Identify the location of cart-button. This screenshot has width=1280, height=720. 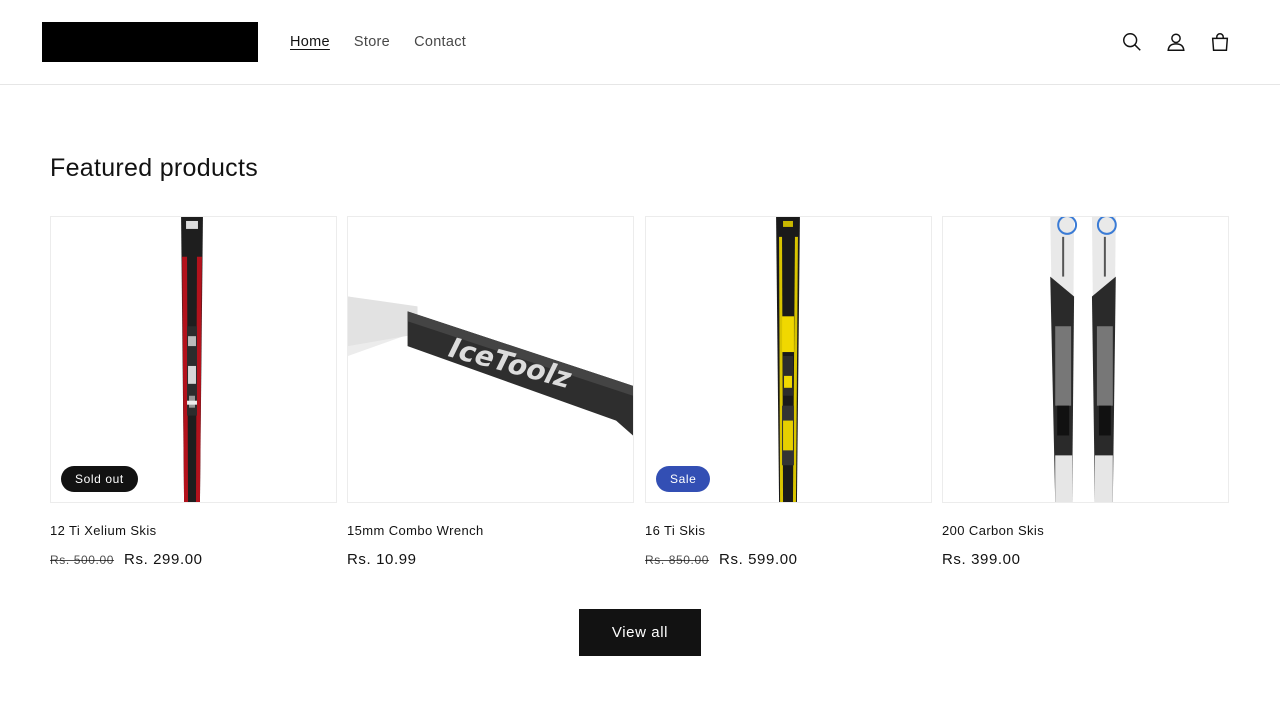
(1220, 42).